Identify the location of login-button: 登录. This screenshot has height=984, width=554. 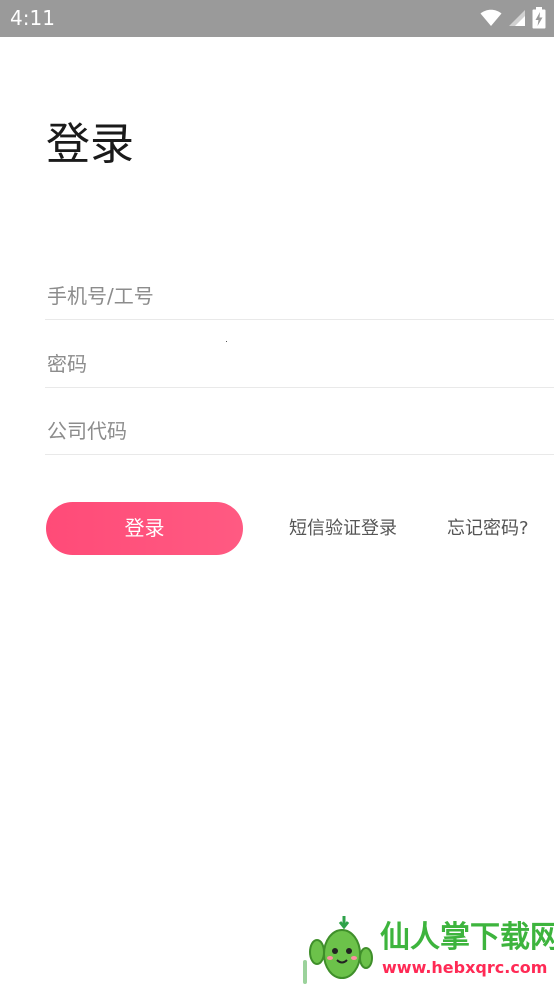
(144, 528).